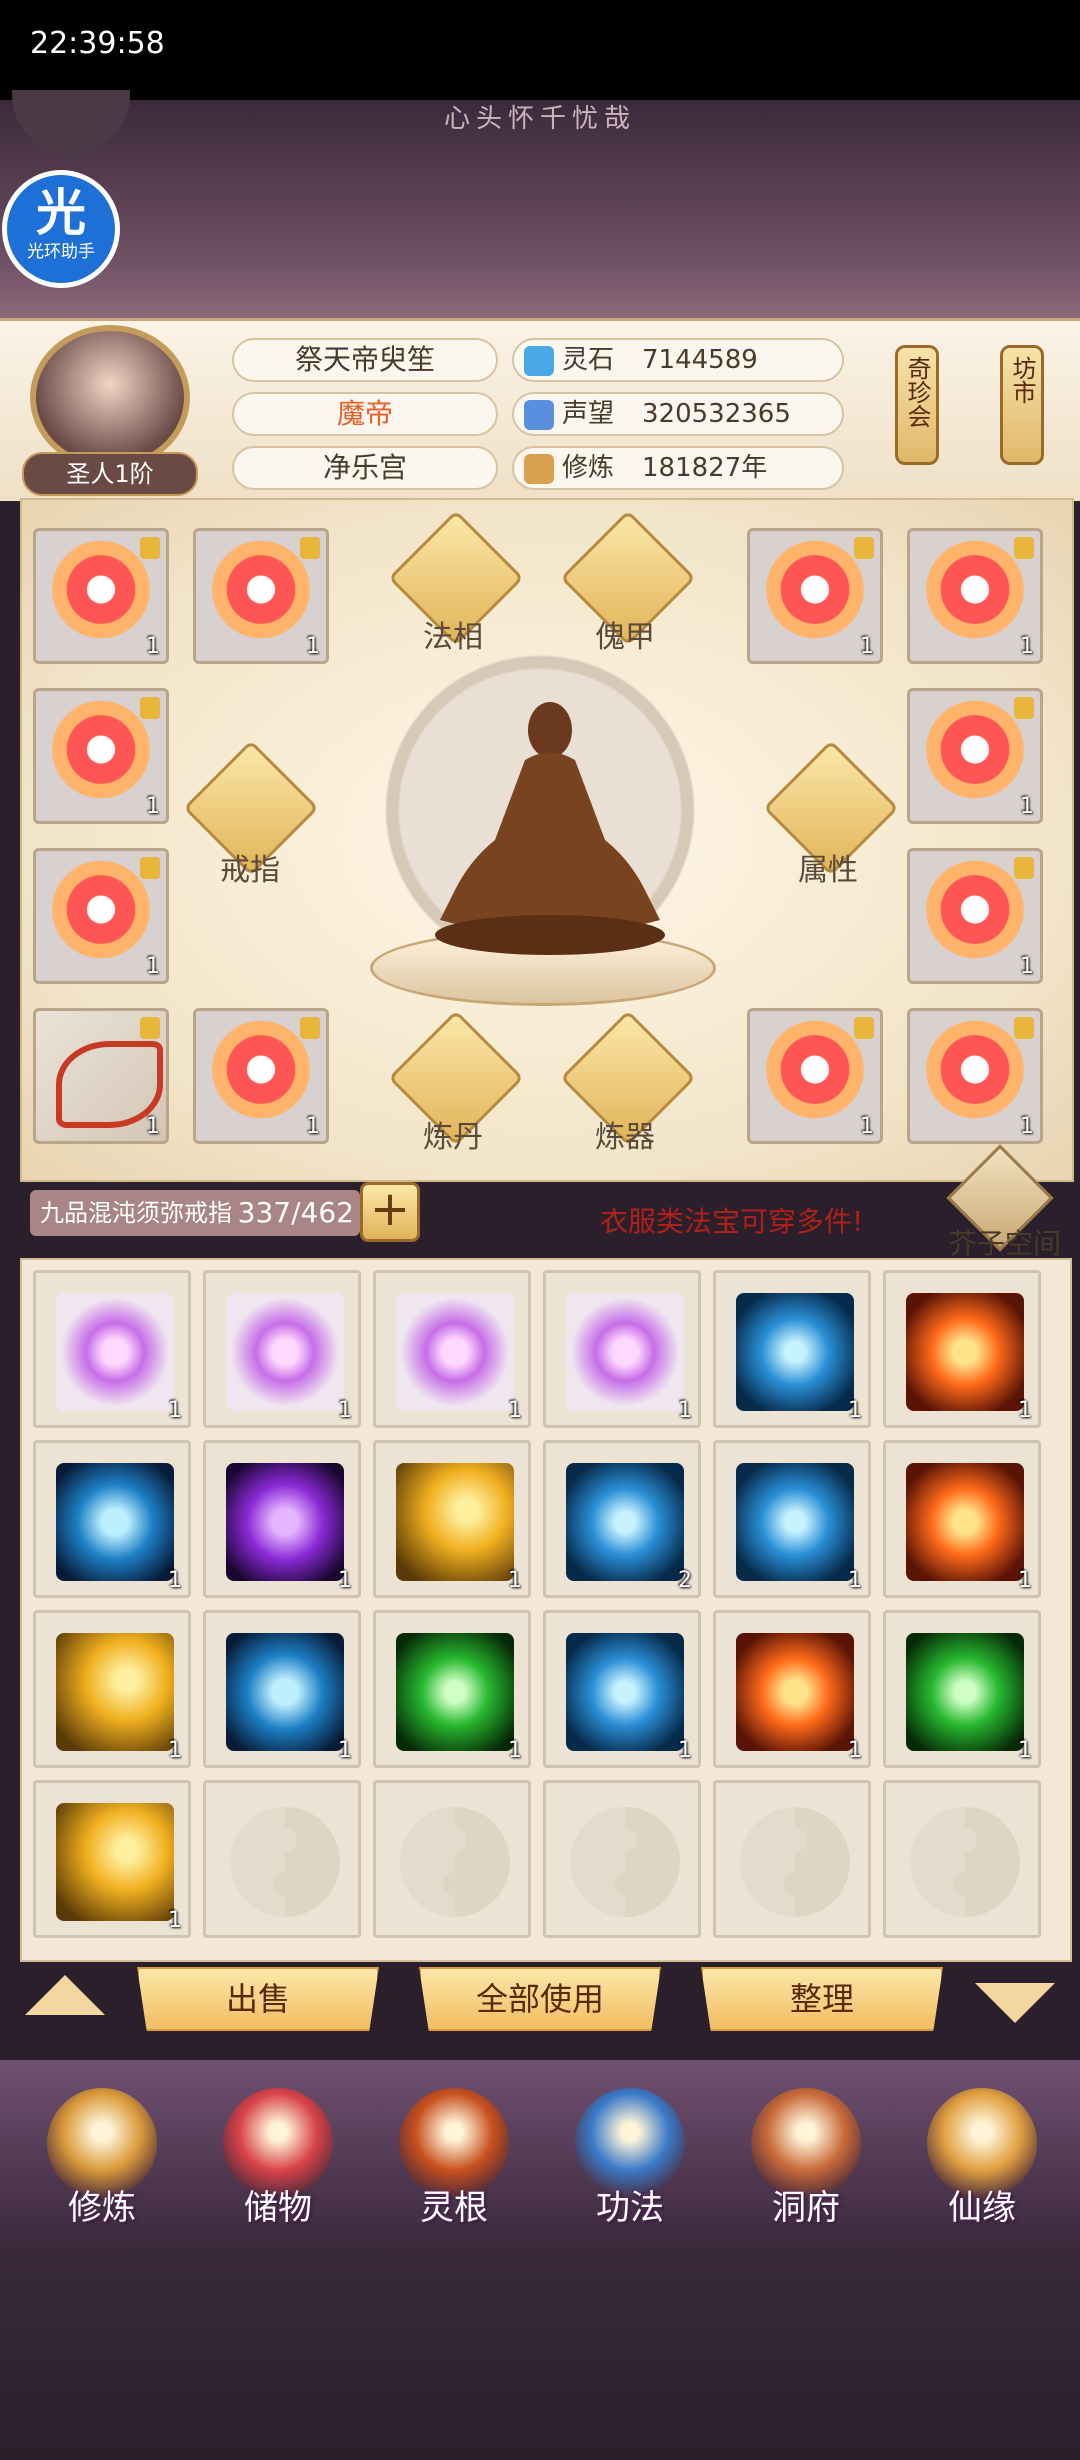 This screenshot has width=1080, height=2460. I want to click on kui-jia-label: 傀甲, so click(625, 637).